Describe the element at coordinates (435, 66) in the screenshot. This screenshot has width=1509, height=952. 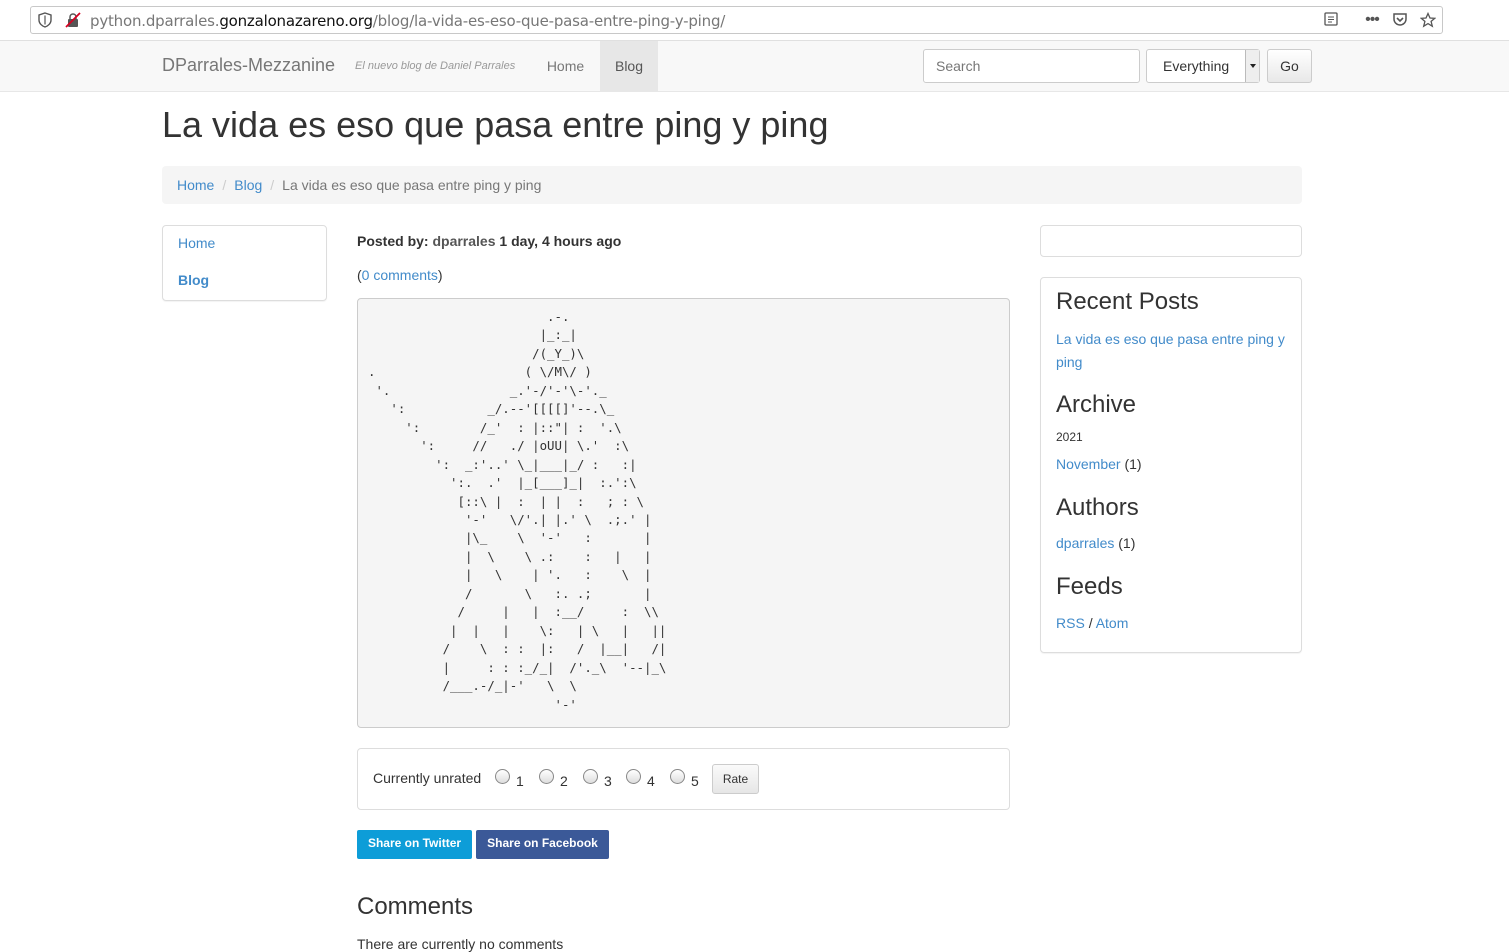
I see `site-tagline: El nuevo blog de Daniel Parrales` at that location.